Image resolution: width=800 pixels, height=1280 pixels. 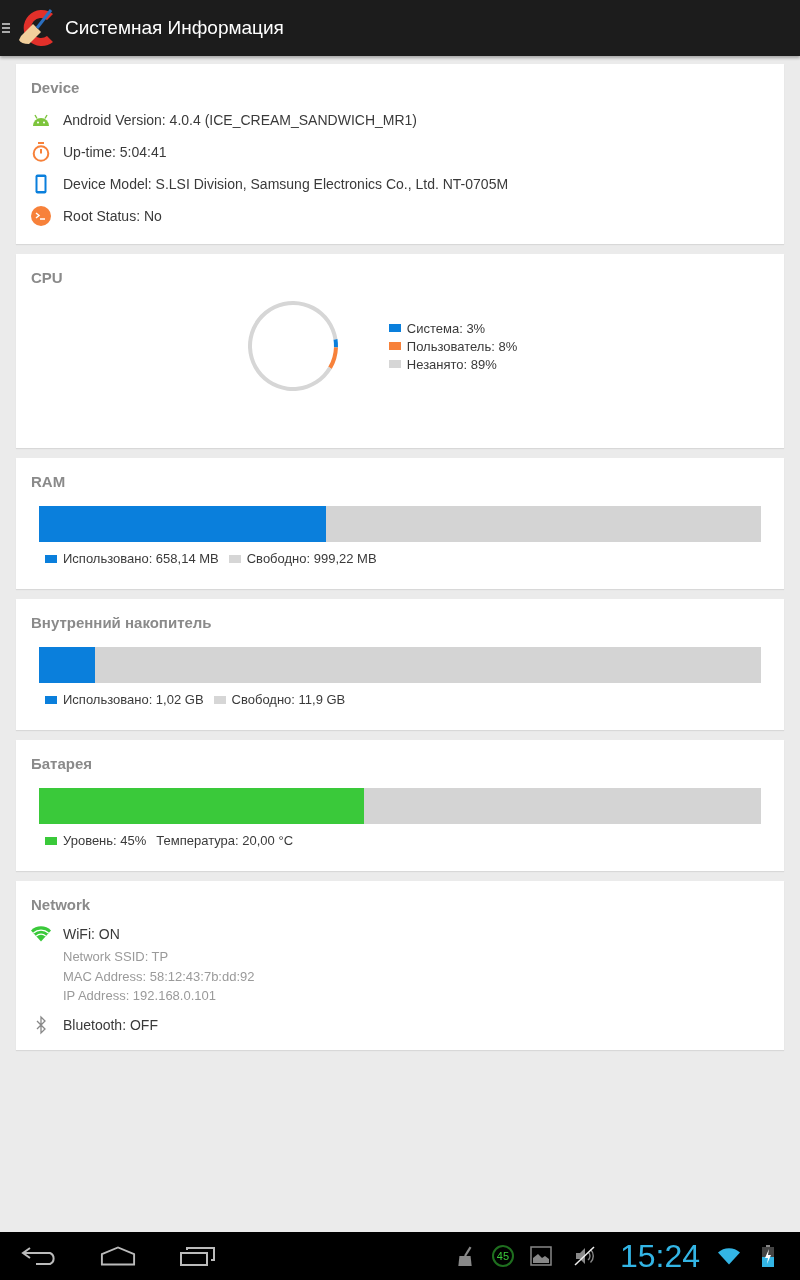 I want to click on card-title: Device, so click(x=56, y=87).